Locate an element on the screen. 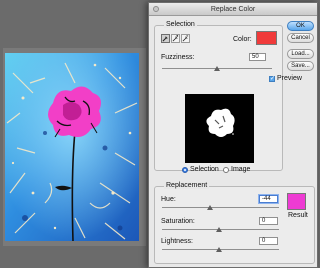 This screenshot has width=320, height=268. eyedropper-plus-icon is located at coordinates (175, 38).